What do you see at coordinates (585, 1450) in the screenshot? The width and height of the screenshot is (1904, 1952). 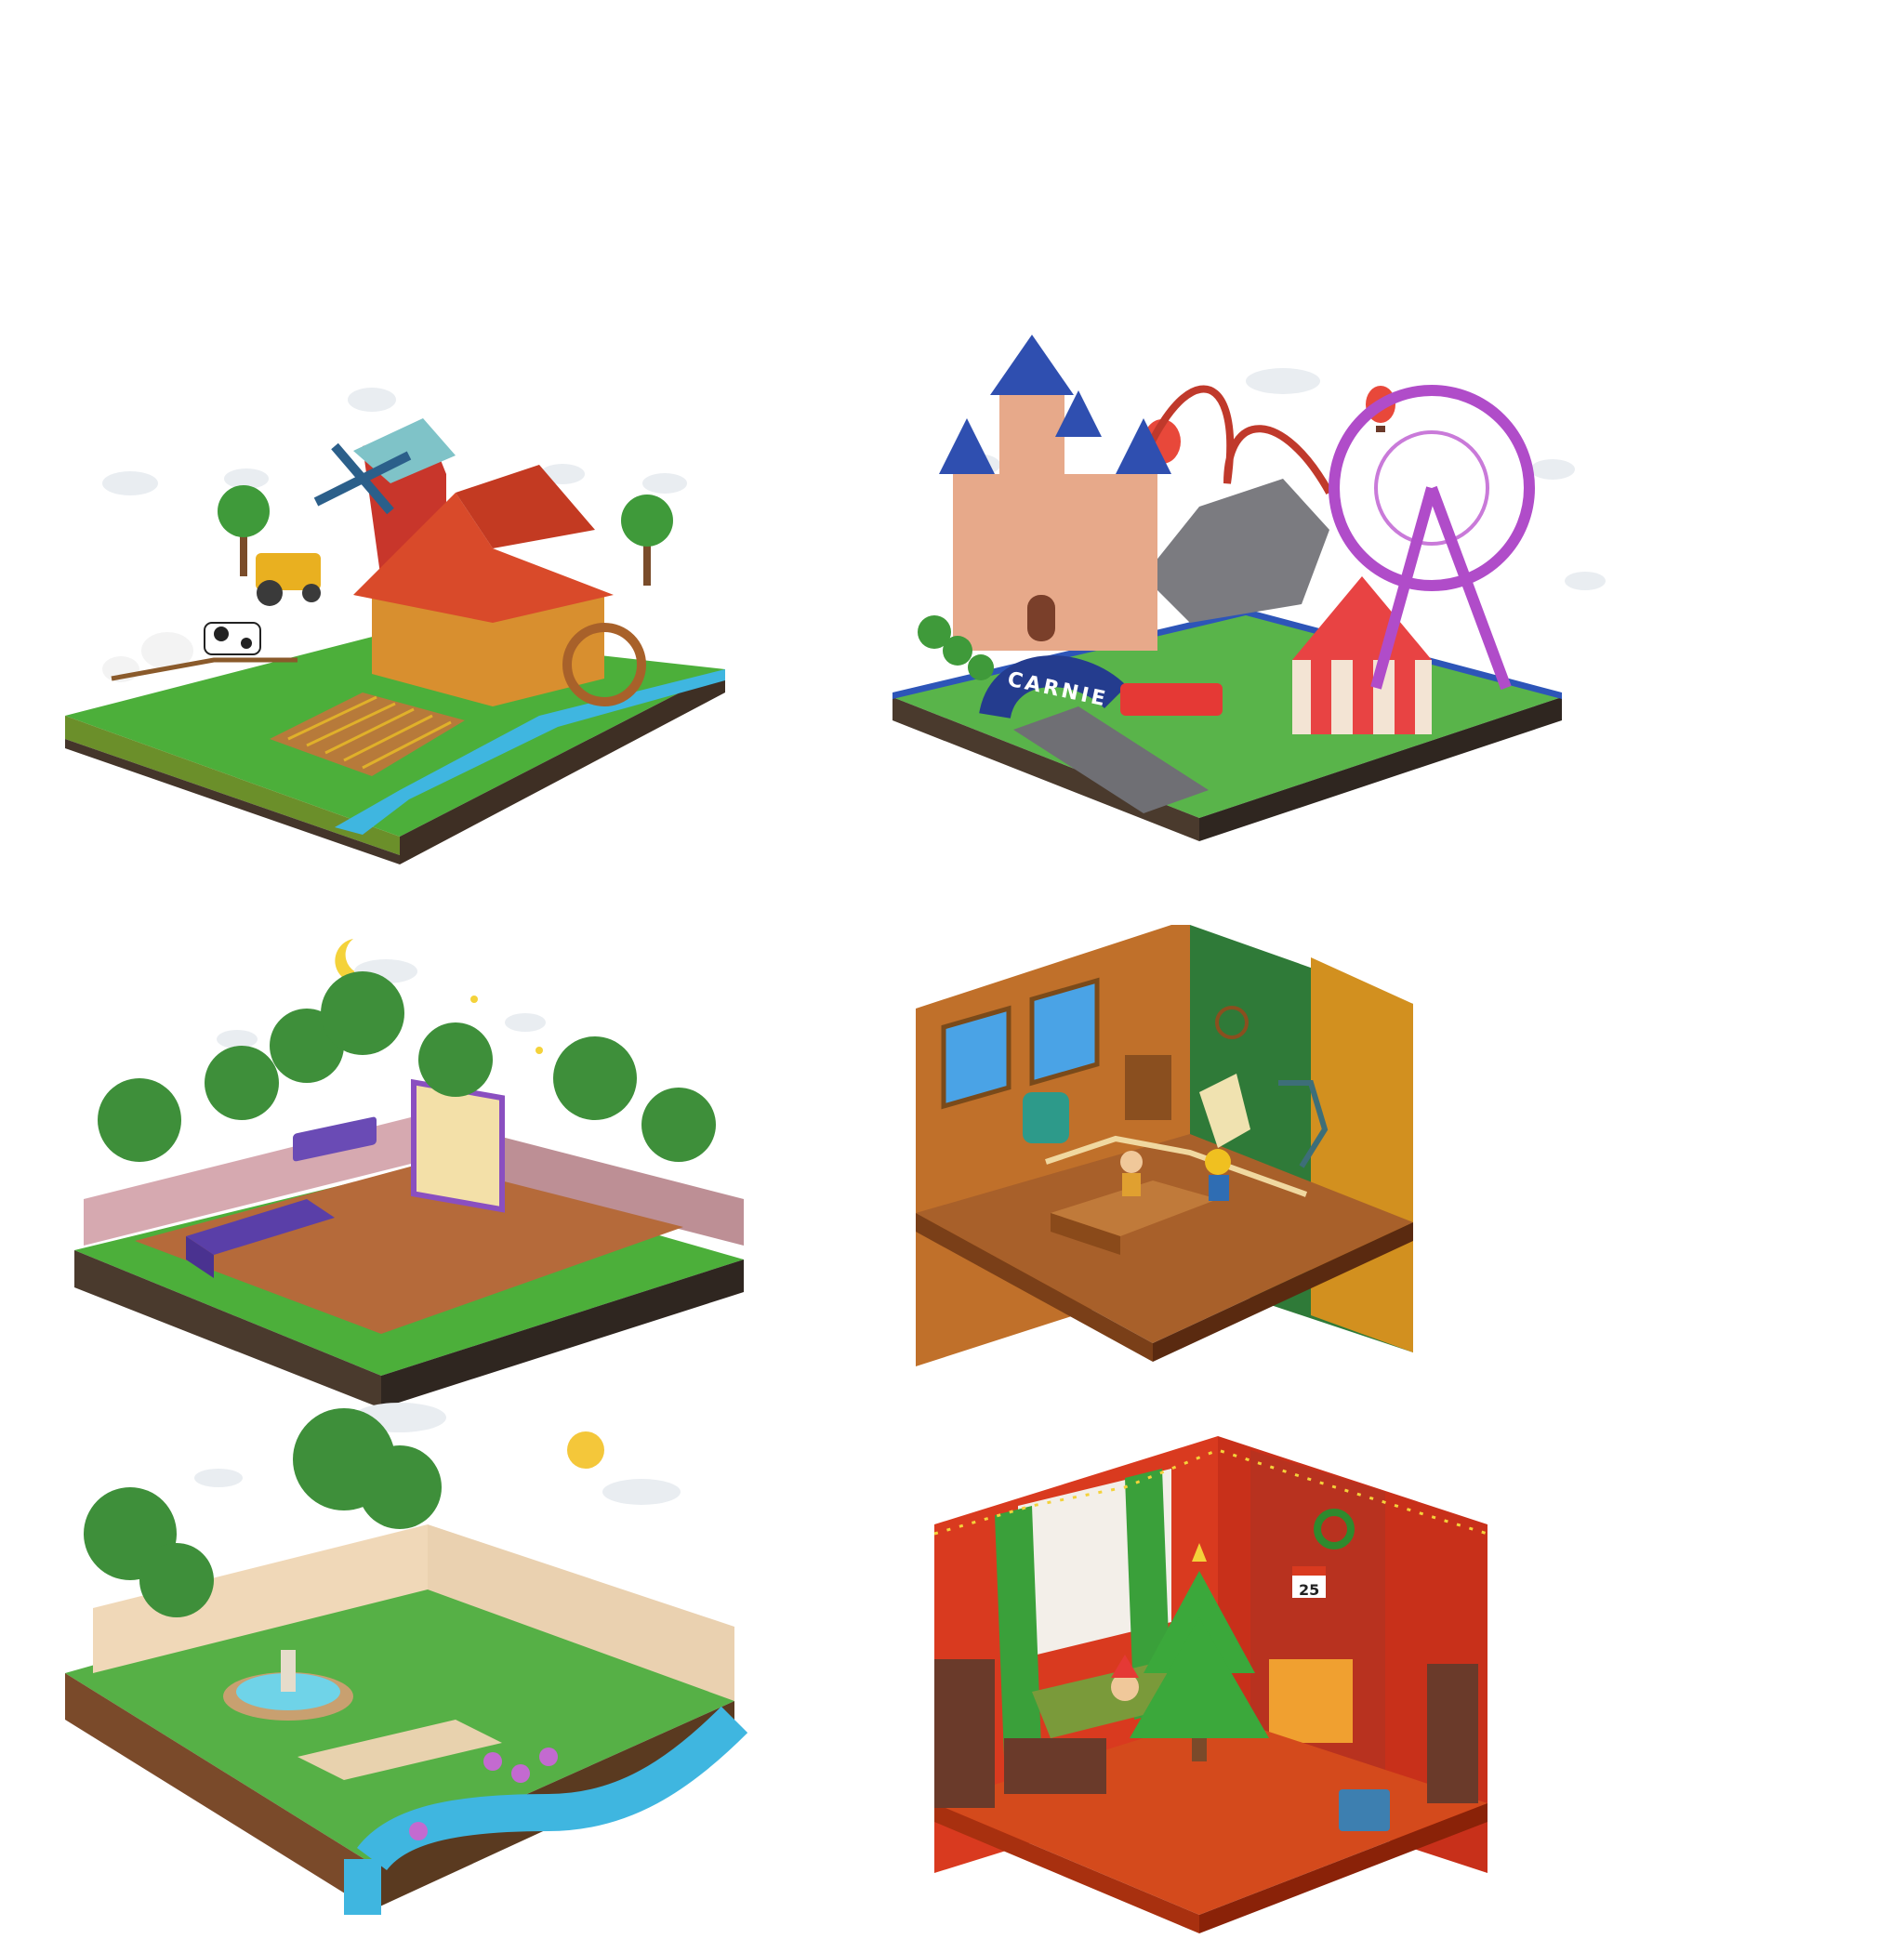 I see `sun-icon` at bounding box center [585, 1450].